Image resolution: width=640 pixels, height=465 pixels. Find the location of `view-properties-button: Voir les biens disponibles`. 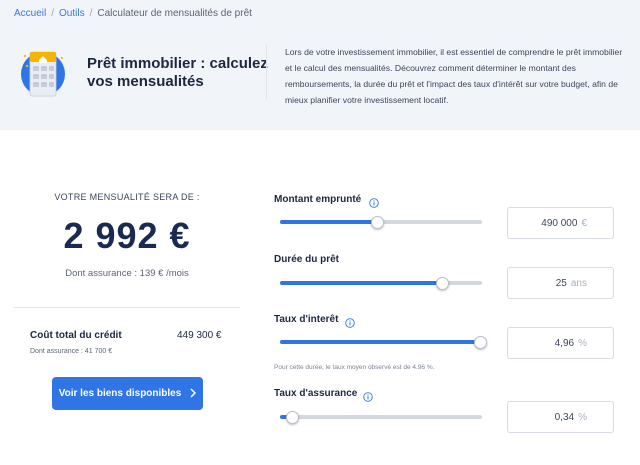

view-properties-button: Voir les biens disponibles is located at coordinates (127, 393).